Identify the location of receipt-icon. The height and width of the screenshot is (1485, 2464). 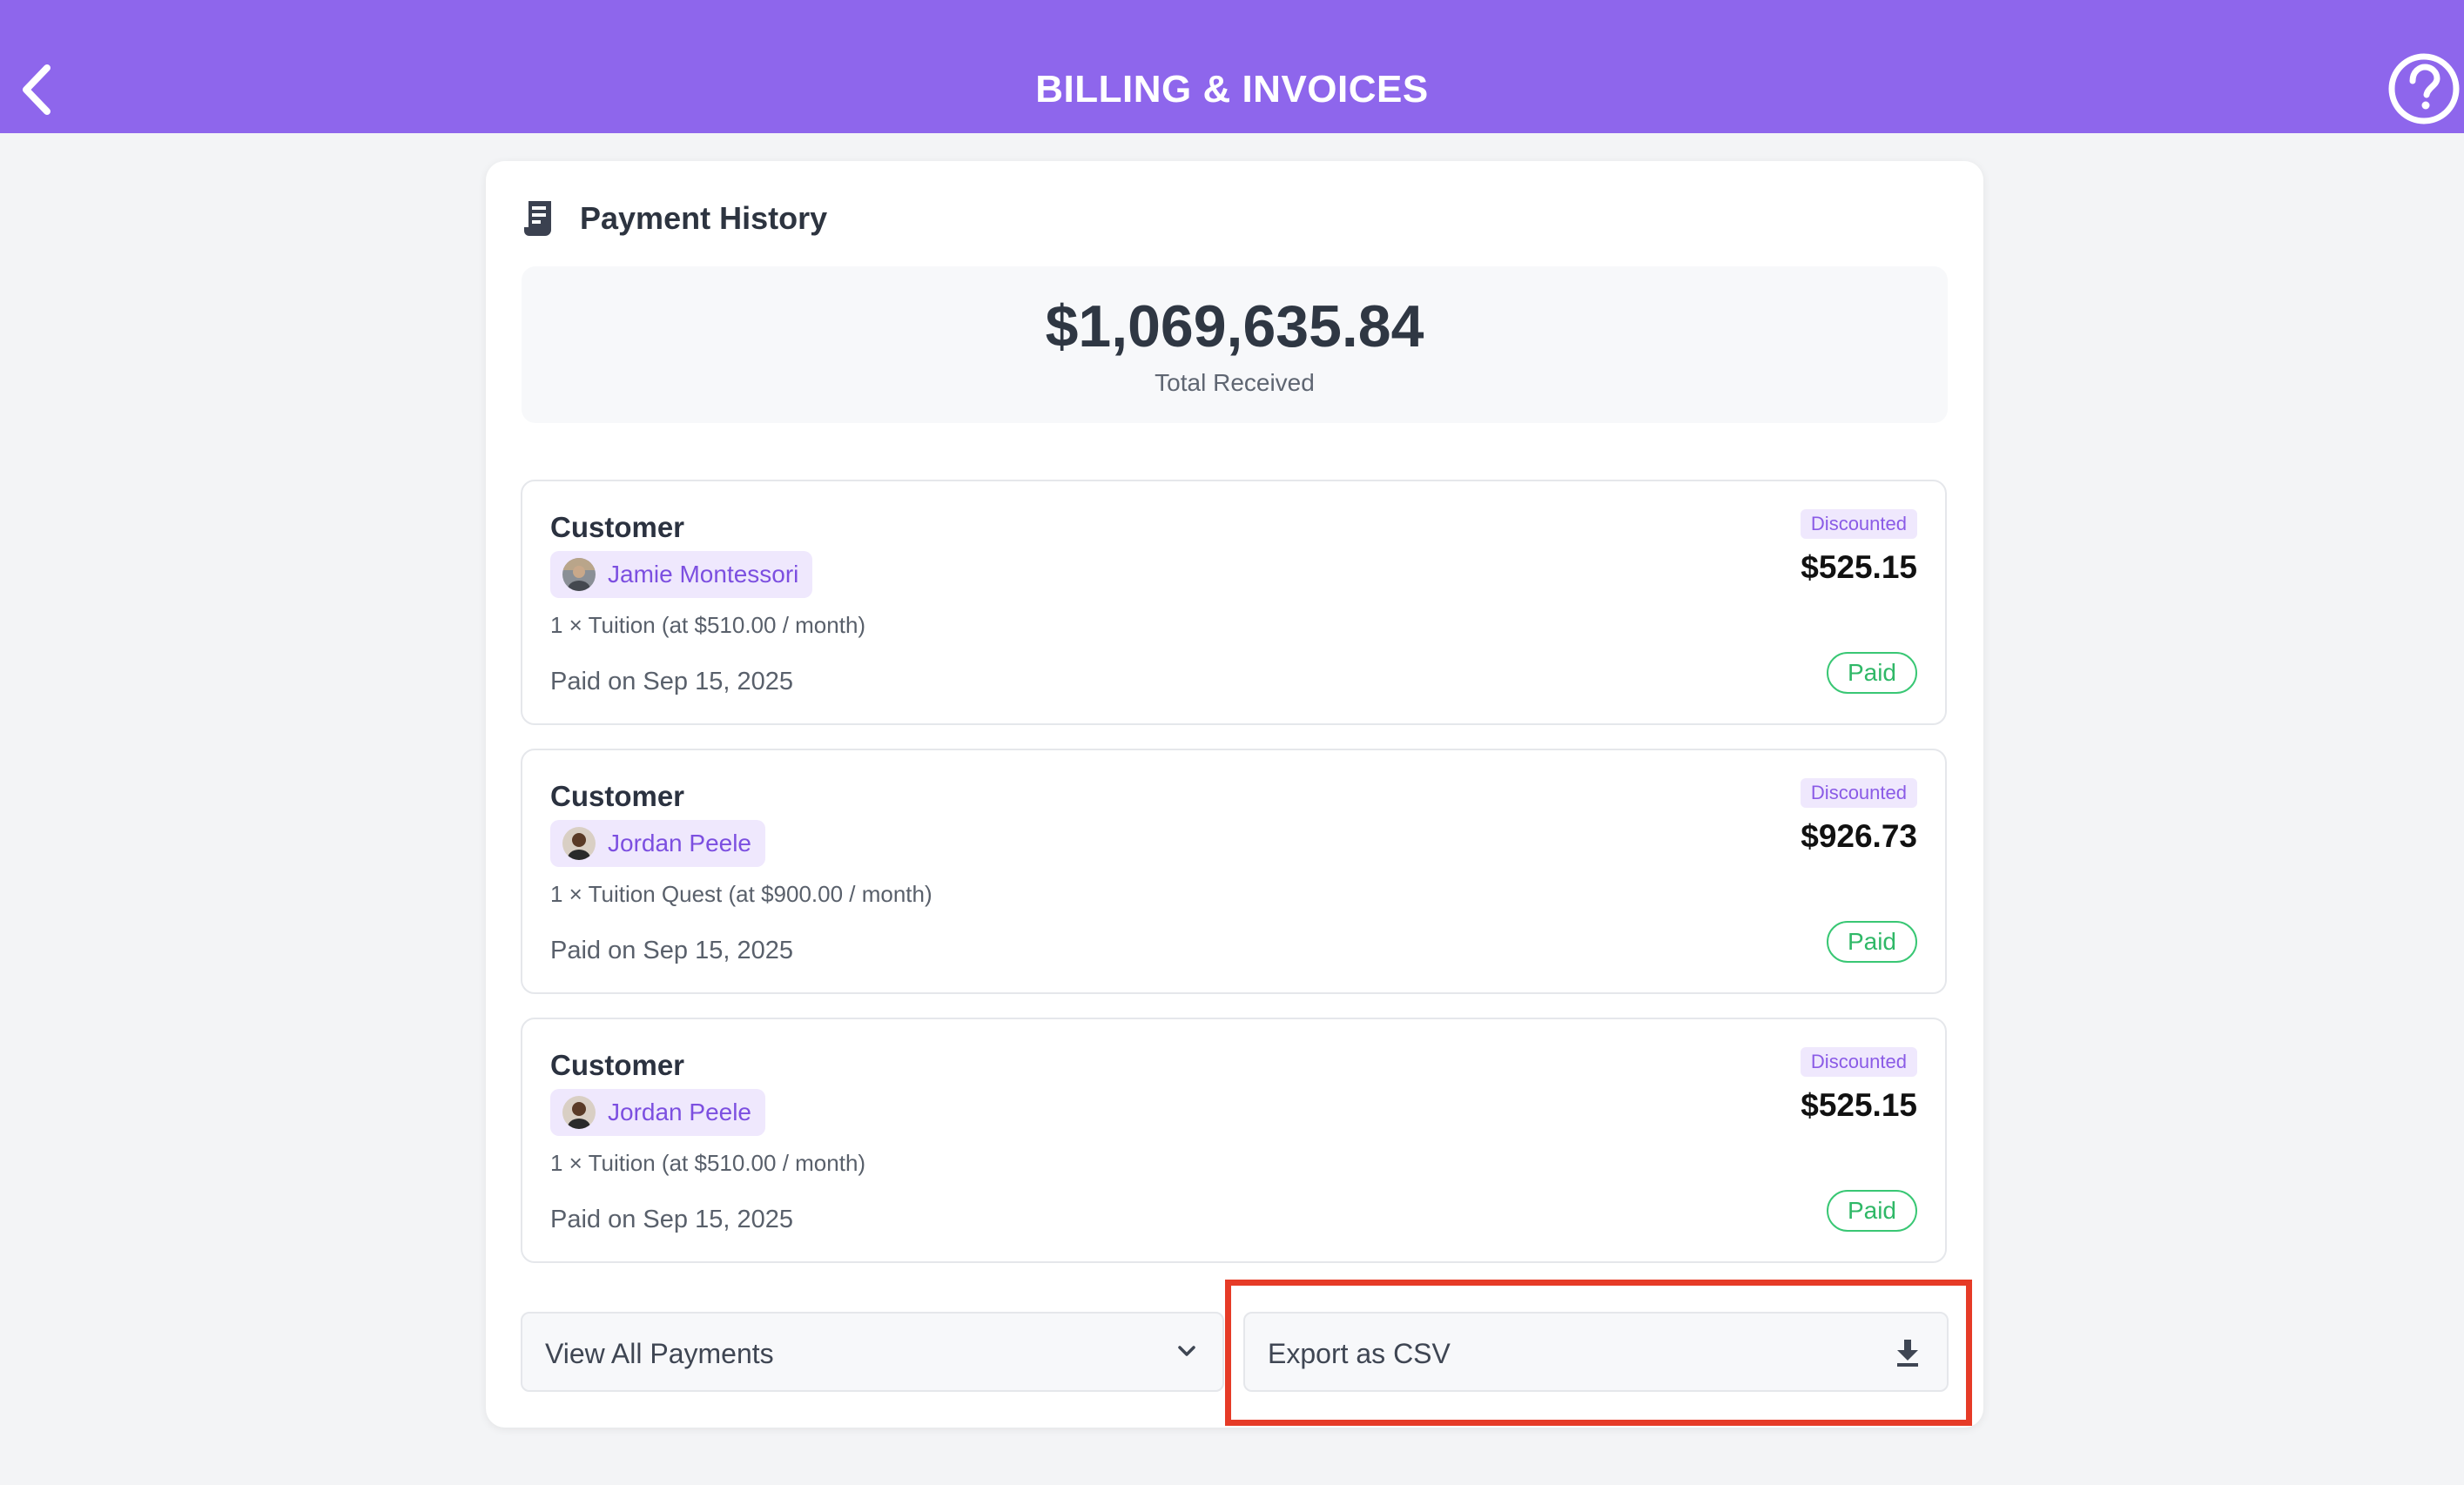
(537, 218).